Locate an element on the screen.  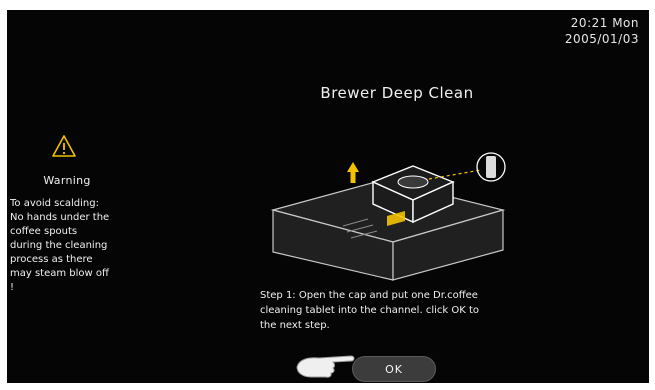
warning-line: To avoid scalding: is located at coordinates (54, 203).